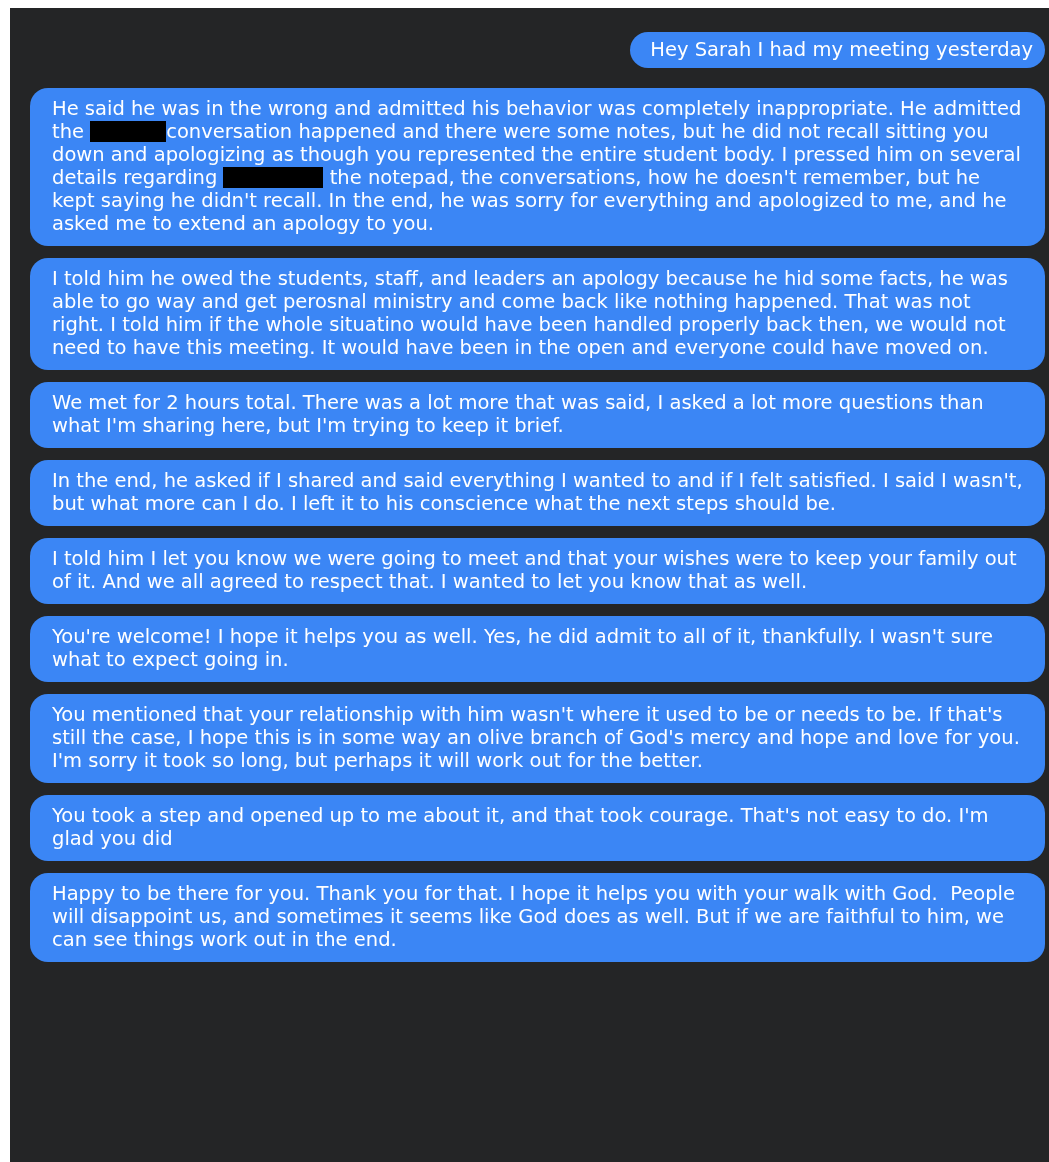 The width and height of the screenshot is (1049, 1162). Describe the element at coordinates (537, 828) in the screenshot. I see `message-bubble: You took a step and opened up to me about it, and that took courage. That's not easy to do. I'm glad you did` at that location.